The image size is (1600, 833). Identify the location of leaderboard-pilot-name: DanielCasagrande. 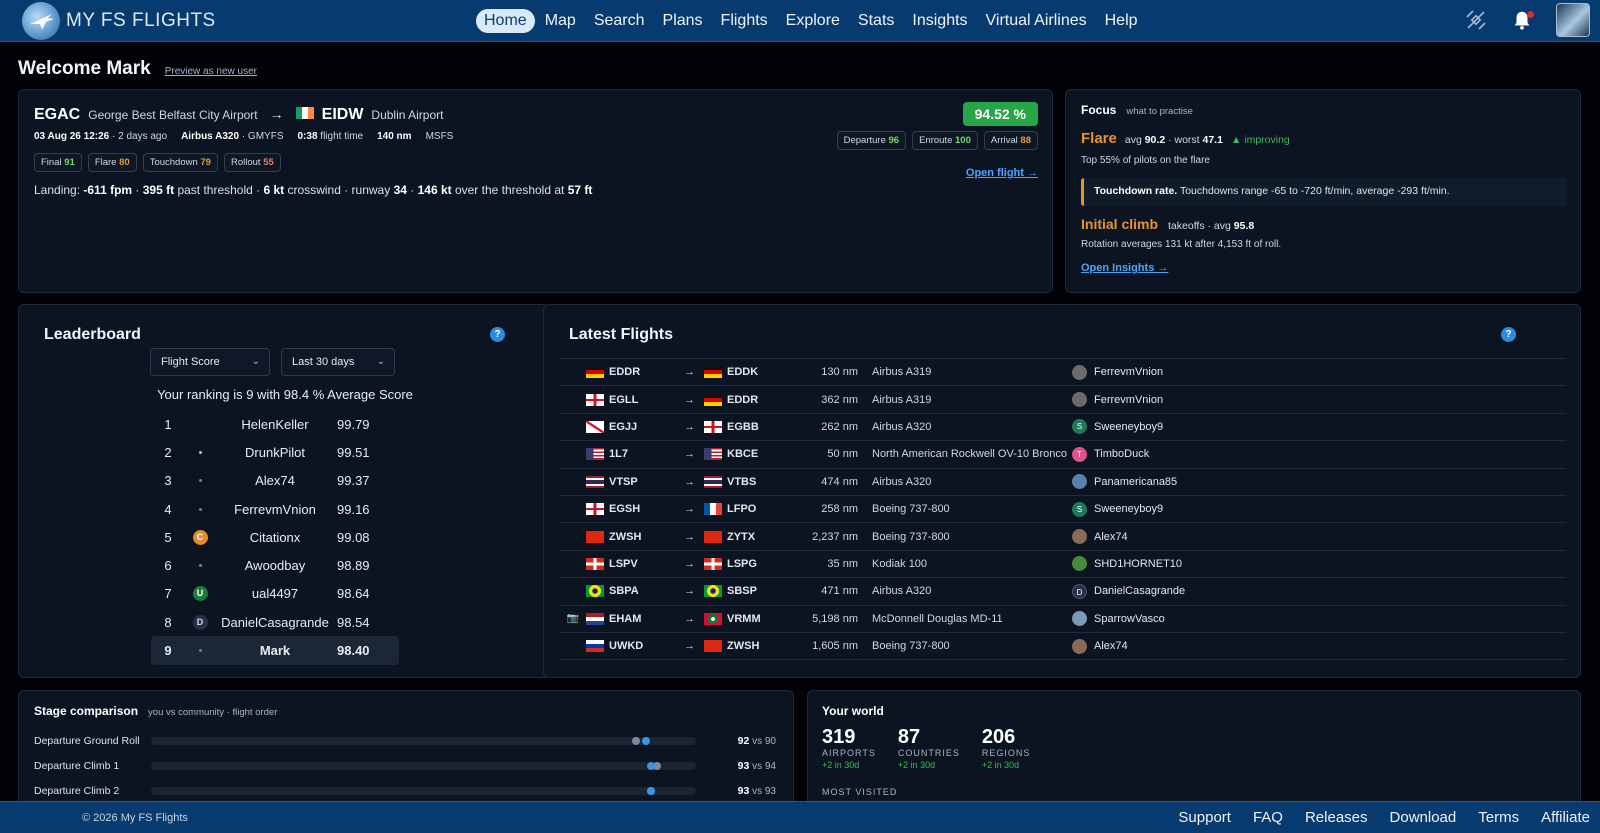
(275, 622).